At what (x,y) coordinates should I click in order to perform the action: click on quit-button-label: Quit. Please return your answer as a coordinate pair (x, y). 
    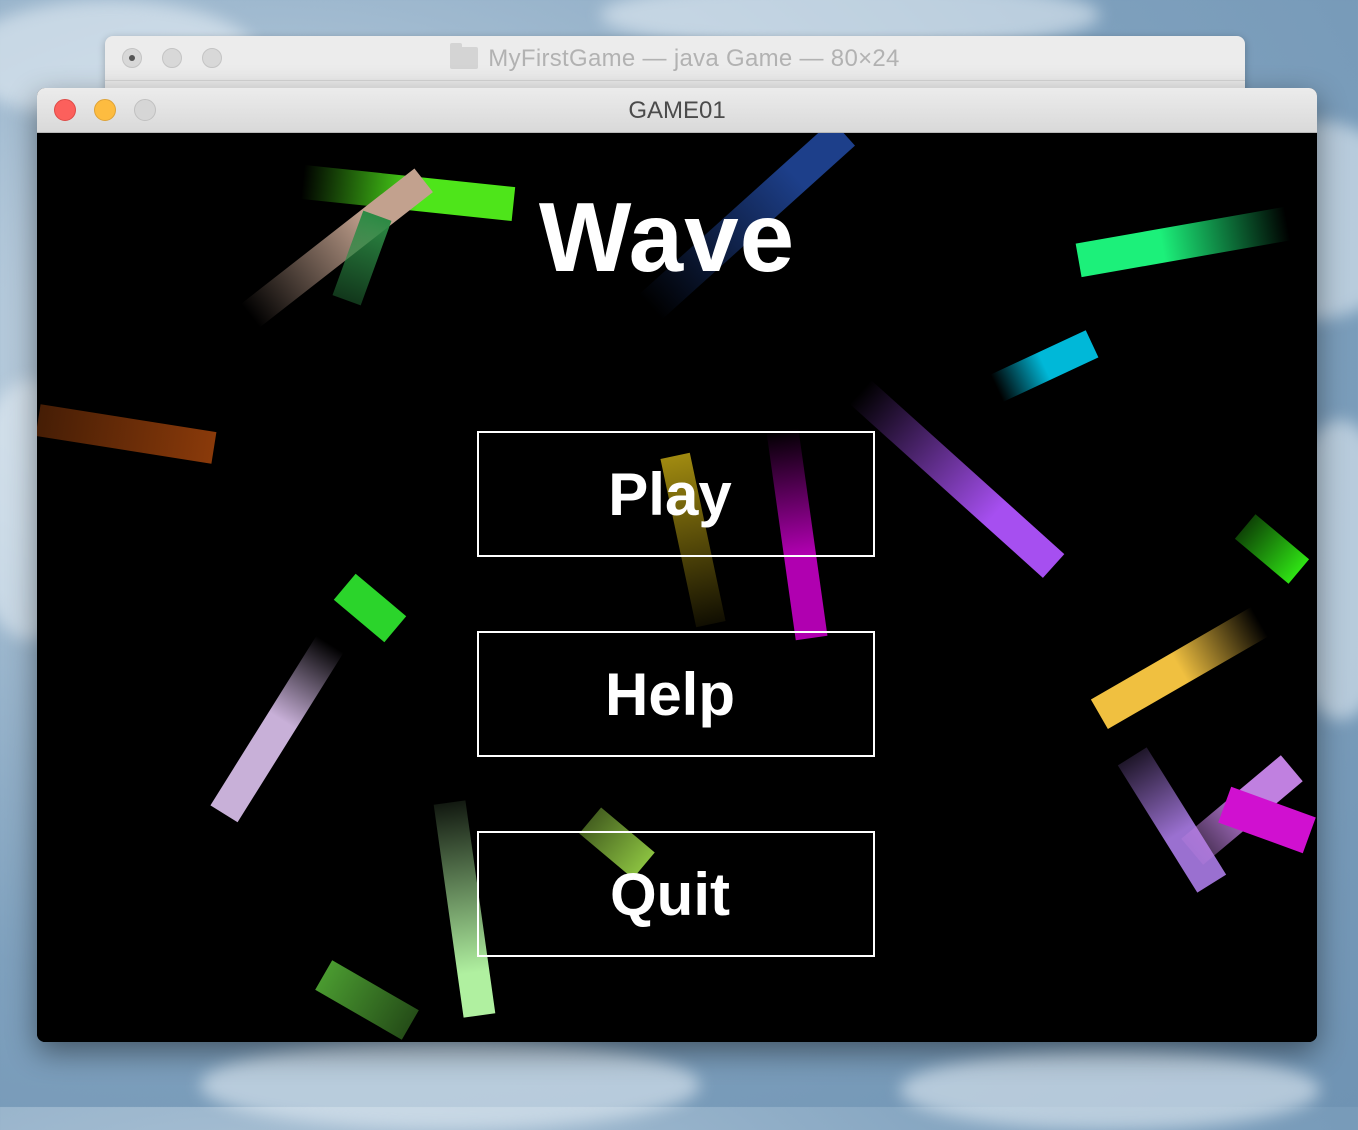
    Looking at the image, I should click on (670, 894).